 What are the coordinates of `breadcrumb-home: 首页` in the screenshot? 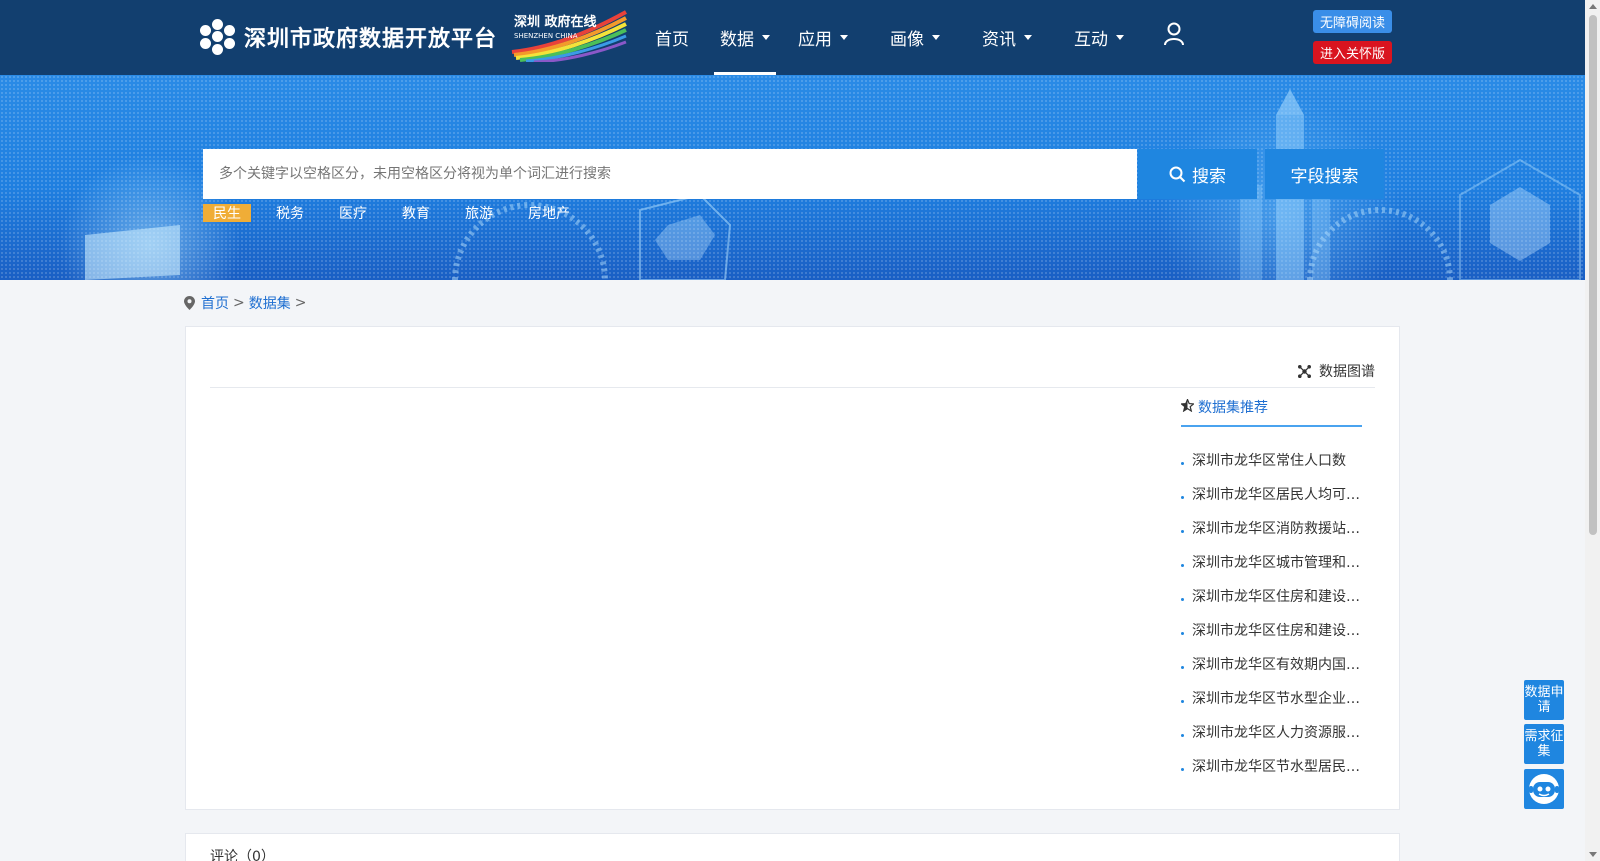 It's located at (215, 303).